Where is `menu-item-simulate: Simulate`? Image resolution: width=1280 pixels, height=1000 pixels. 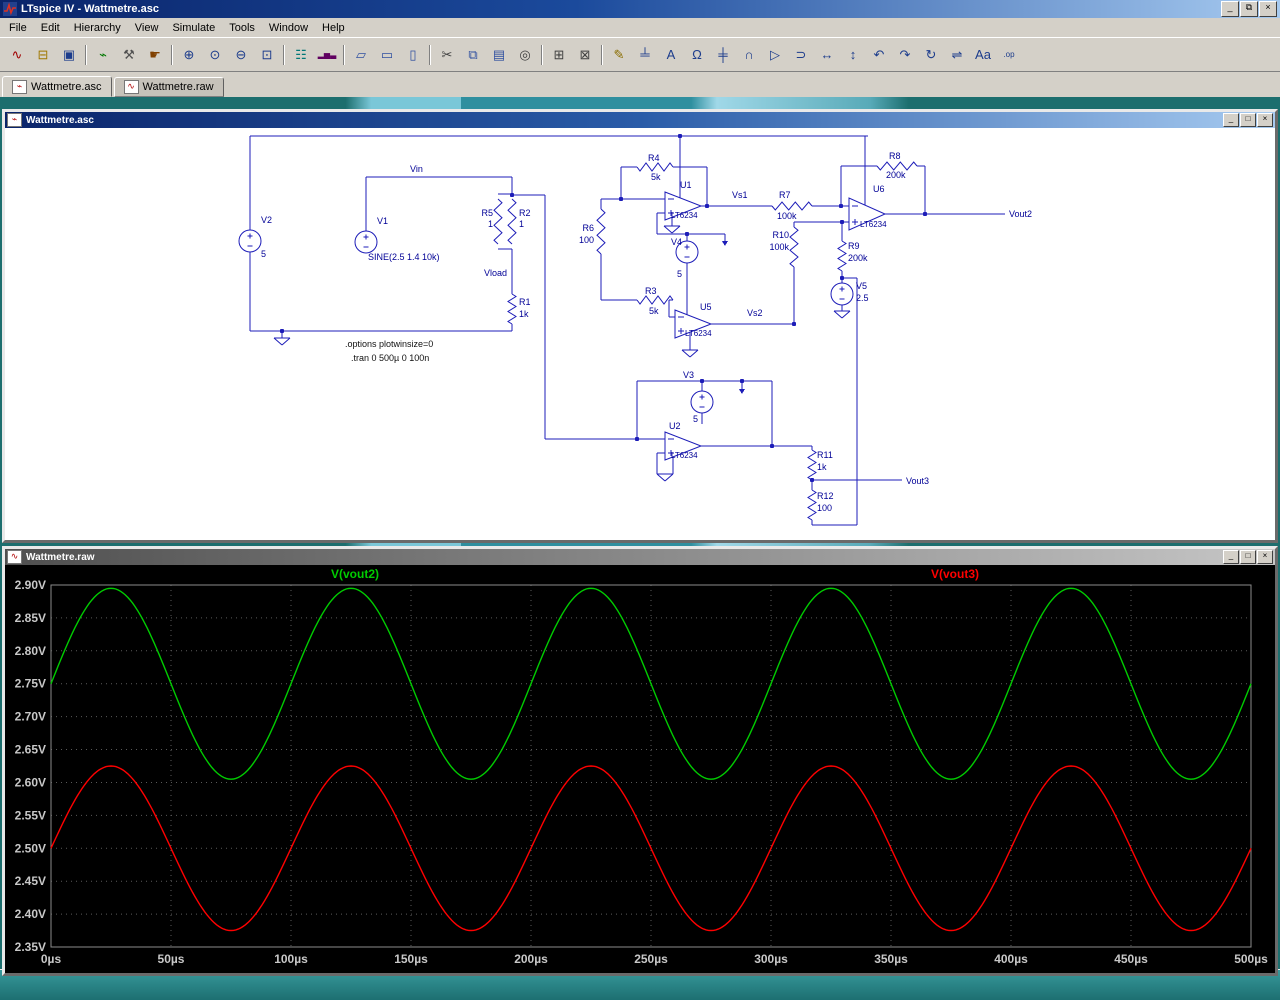
menu-item-simulate: Simulate is located at coordinates (193, 28).